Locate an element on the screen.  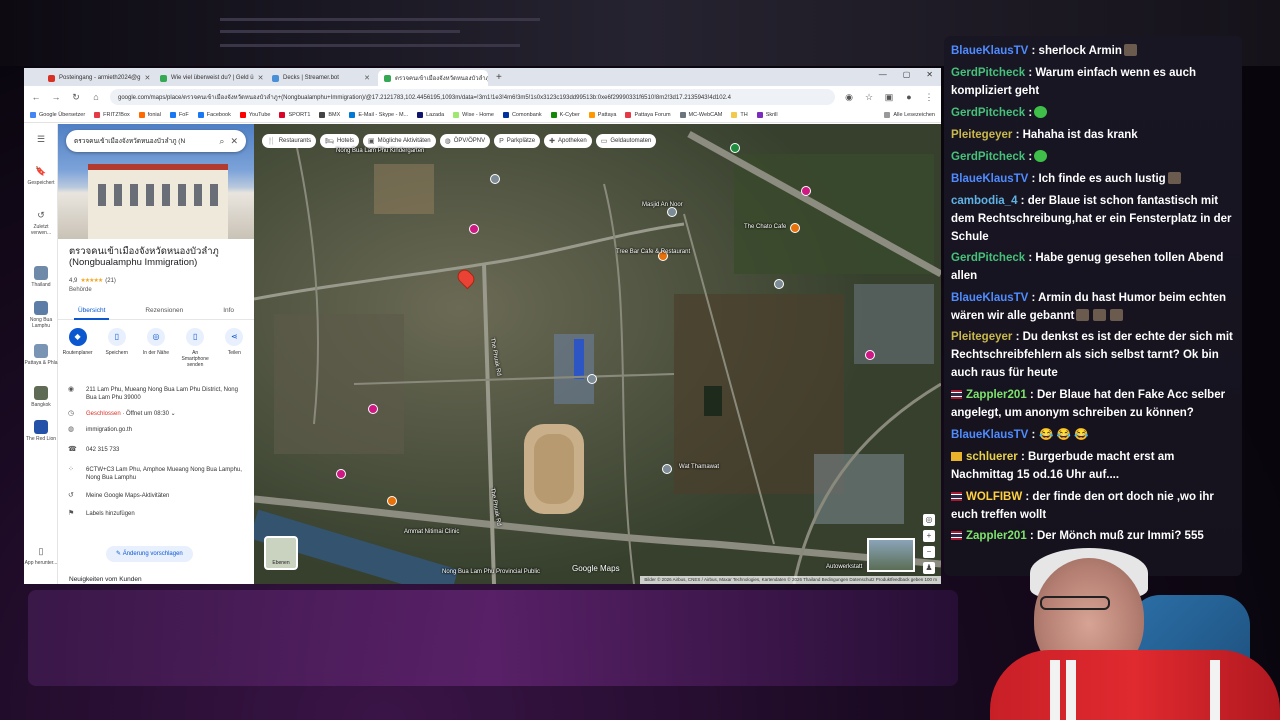
close-window-icon: ✕ is located at coordinates (929, 74).